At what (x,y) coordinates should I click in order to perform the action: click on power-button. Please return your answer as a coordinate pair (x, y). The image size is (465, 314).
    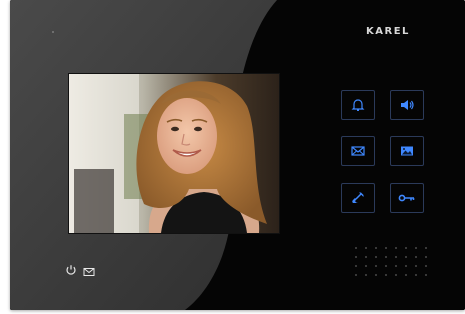
    Looking at the image, I should click on (71, 269).